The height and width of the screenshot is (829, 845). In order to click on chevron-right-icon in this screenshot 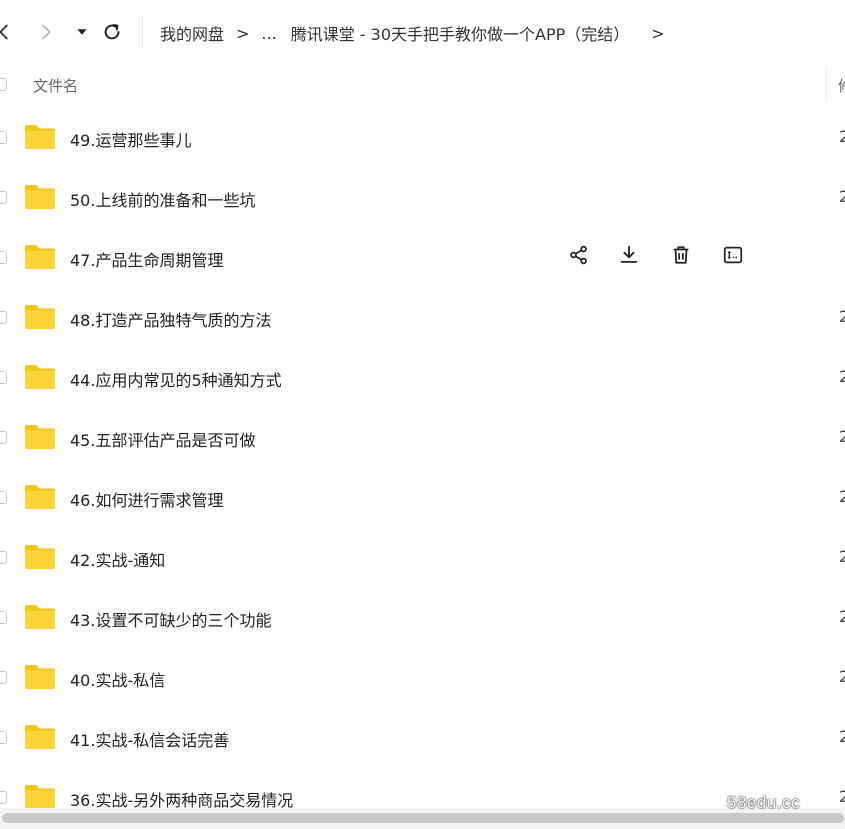, I will do `click(46, 32)`.